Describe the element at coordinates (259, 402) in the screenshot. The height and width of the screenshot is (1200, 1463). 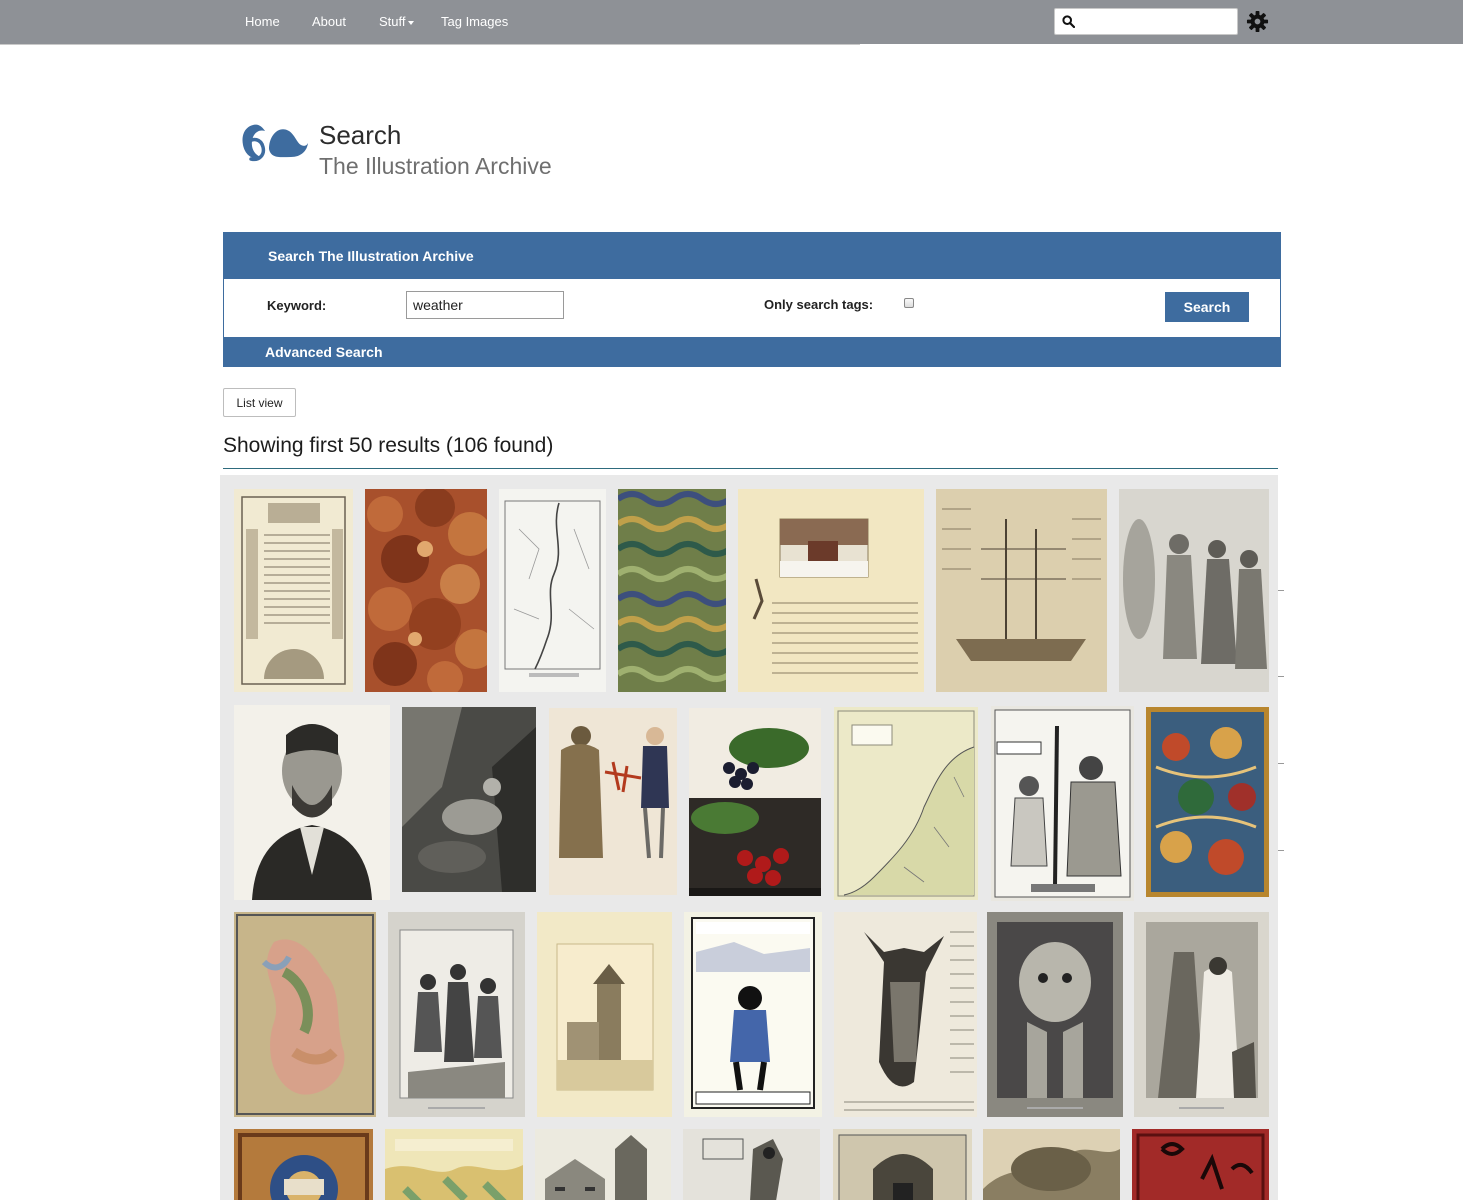
I see `list-view-button: List view` at that location.